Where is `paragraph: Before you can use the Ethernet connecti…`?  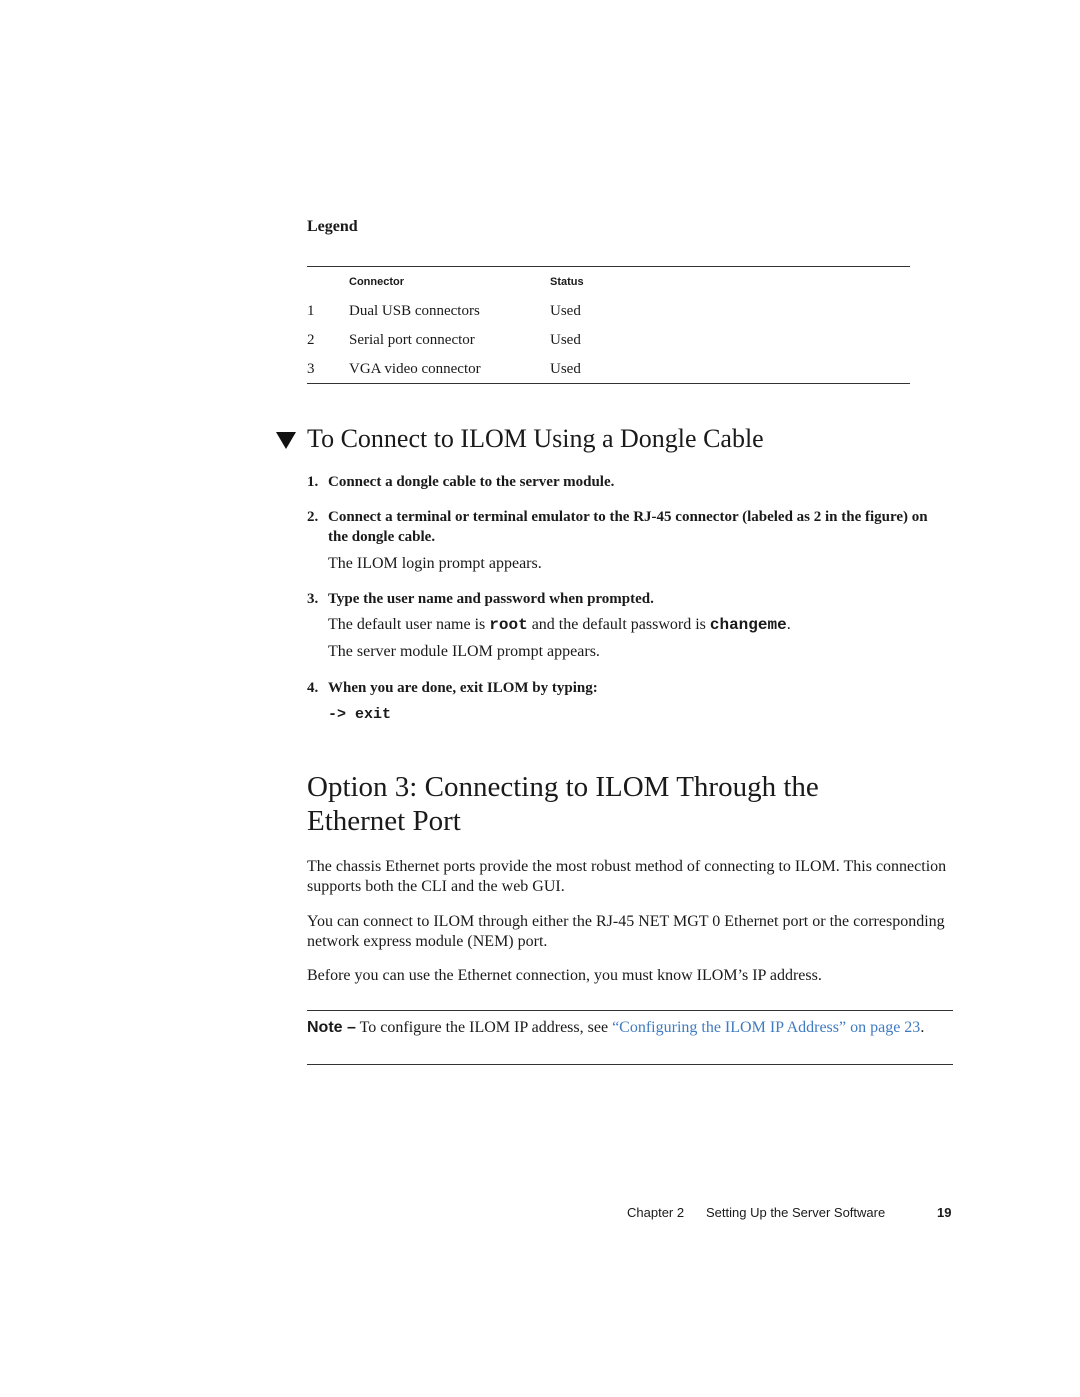 paragraph: Before you can use the Ethernet connecti… is located at coordinates (564, 975).